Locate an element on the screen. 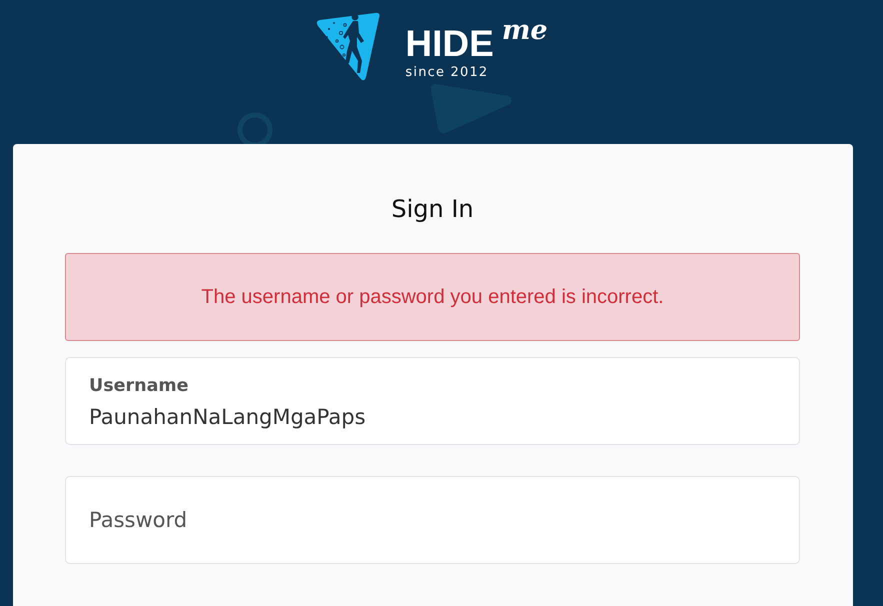 This screenshot has width=883, height=606. logo-wordmark: HIDE is located at coordinates (449, 43).